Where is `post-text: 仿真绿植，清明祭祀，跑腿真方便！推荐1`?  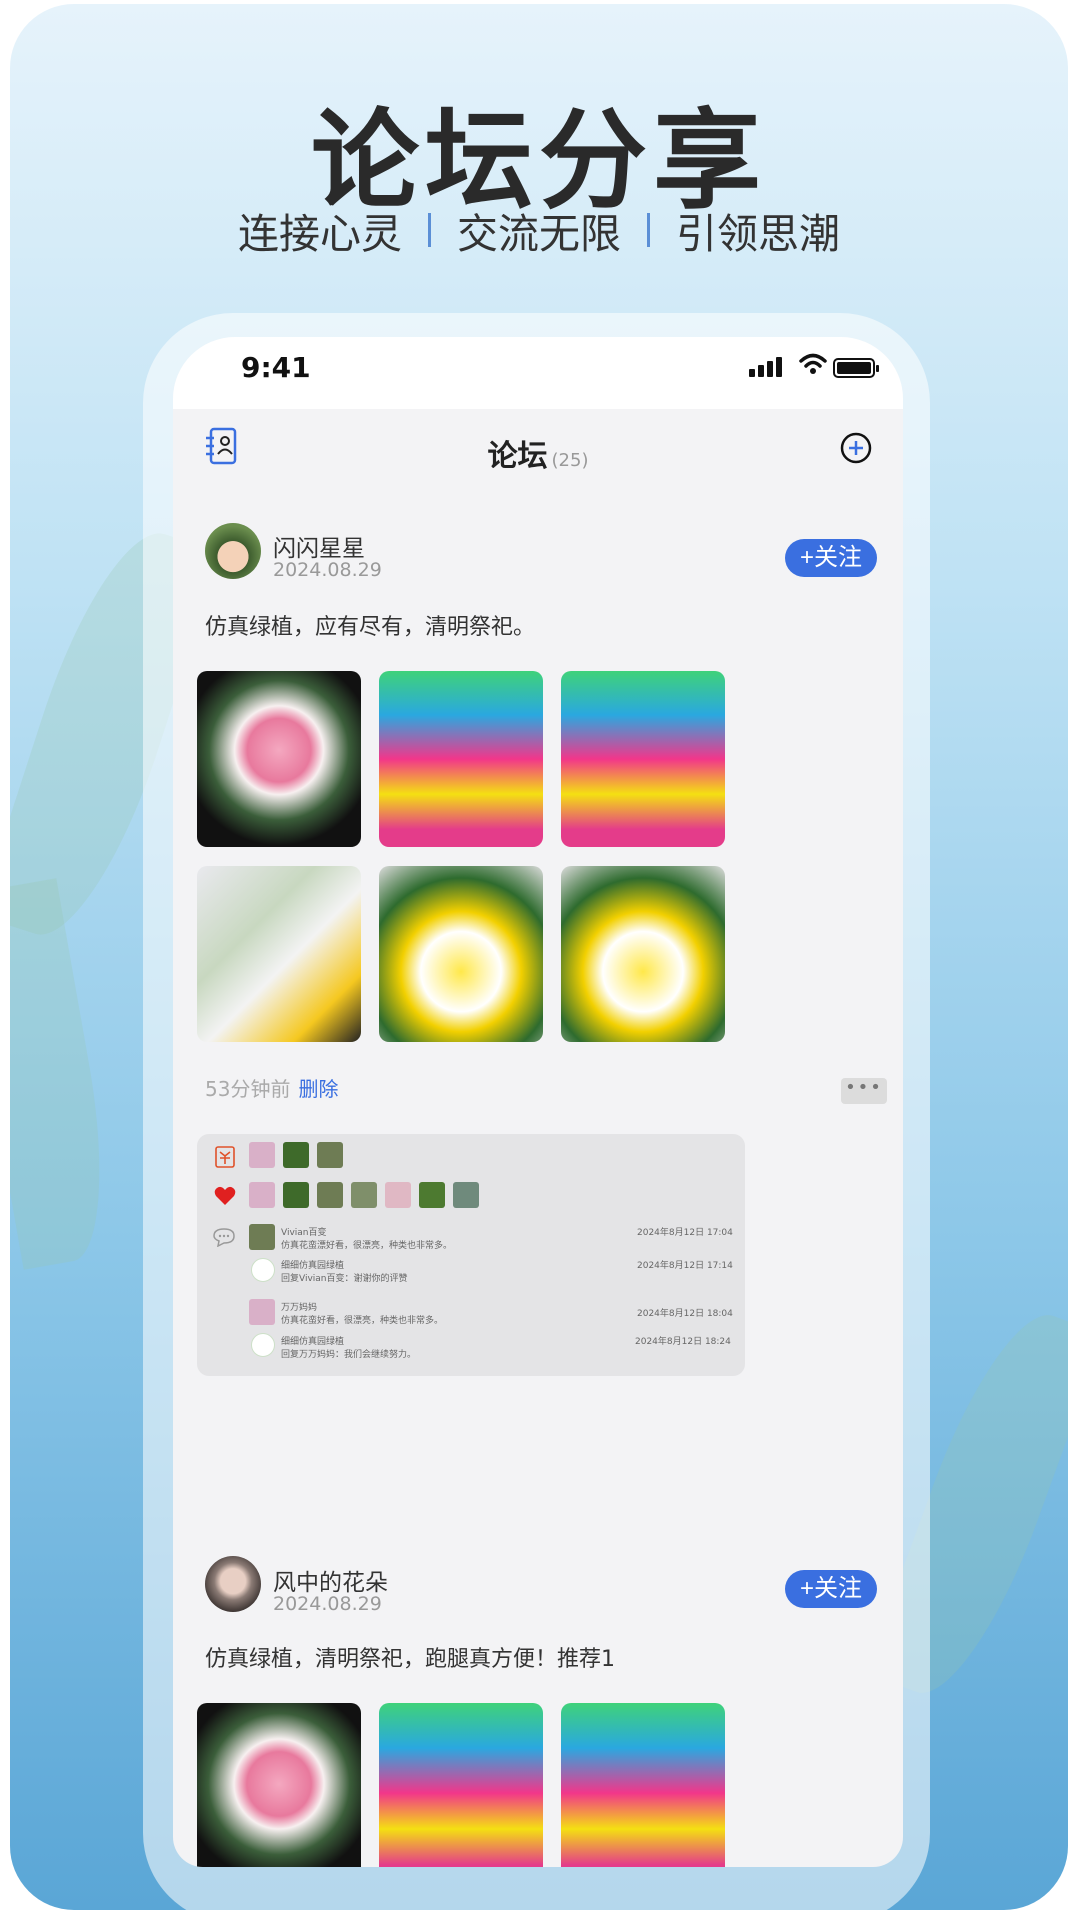 post-text: 仿真绿植，清明祭祀，跑腿真方便！推荐1 is located at coordinates (410, 1659).